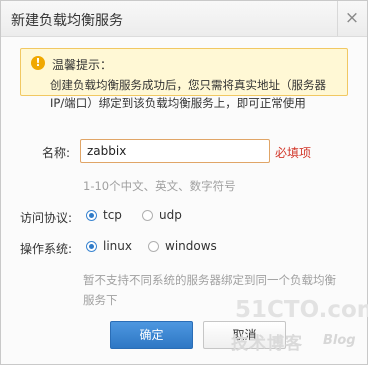 This screenshot has height=365, width=368. Describe the element at coordinates (91, 215) in the screenshot. I see `protocol-tcp-radio` at that location.